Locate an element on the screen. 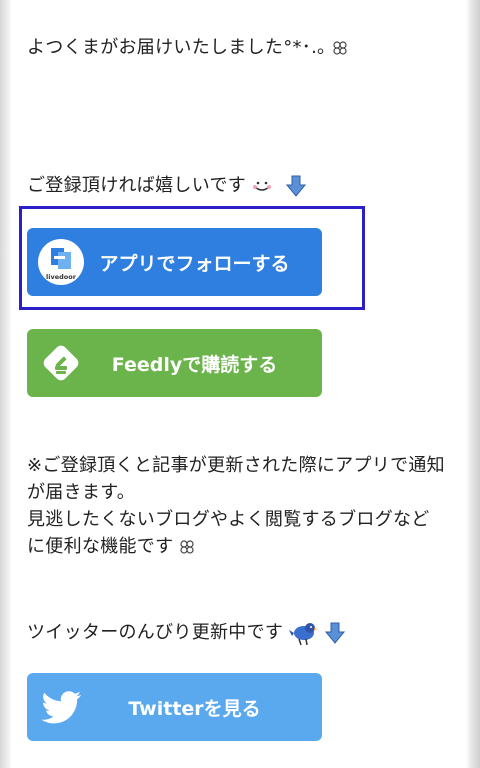  twitter-intro-text: ツイッターのんびり更新中です is located at coordinates (155, 632).